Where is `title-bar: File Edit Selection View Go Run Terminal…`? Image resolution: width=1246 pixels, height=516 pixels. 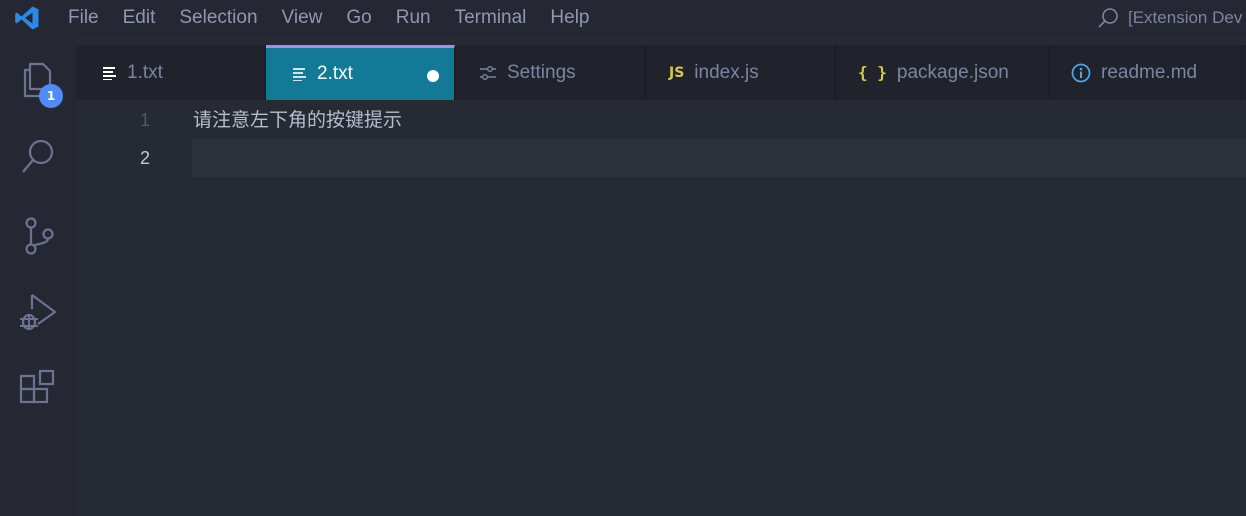 title-bar: File Edit Selection View Go Run Terminal… is located at coordinates (623, 18).